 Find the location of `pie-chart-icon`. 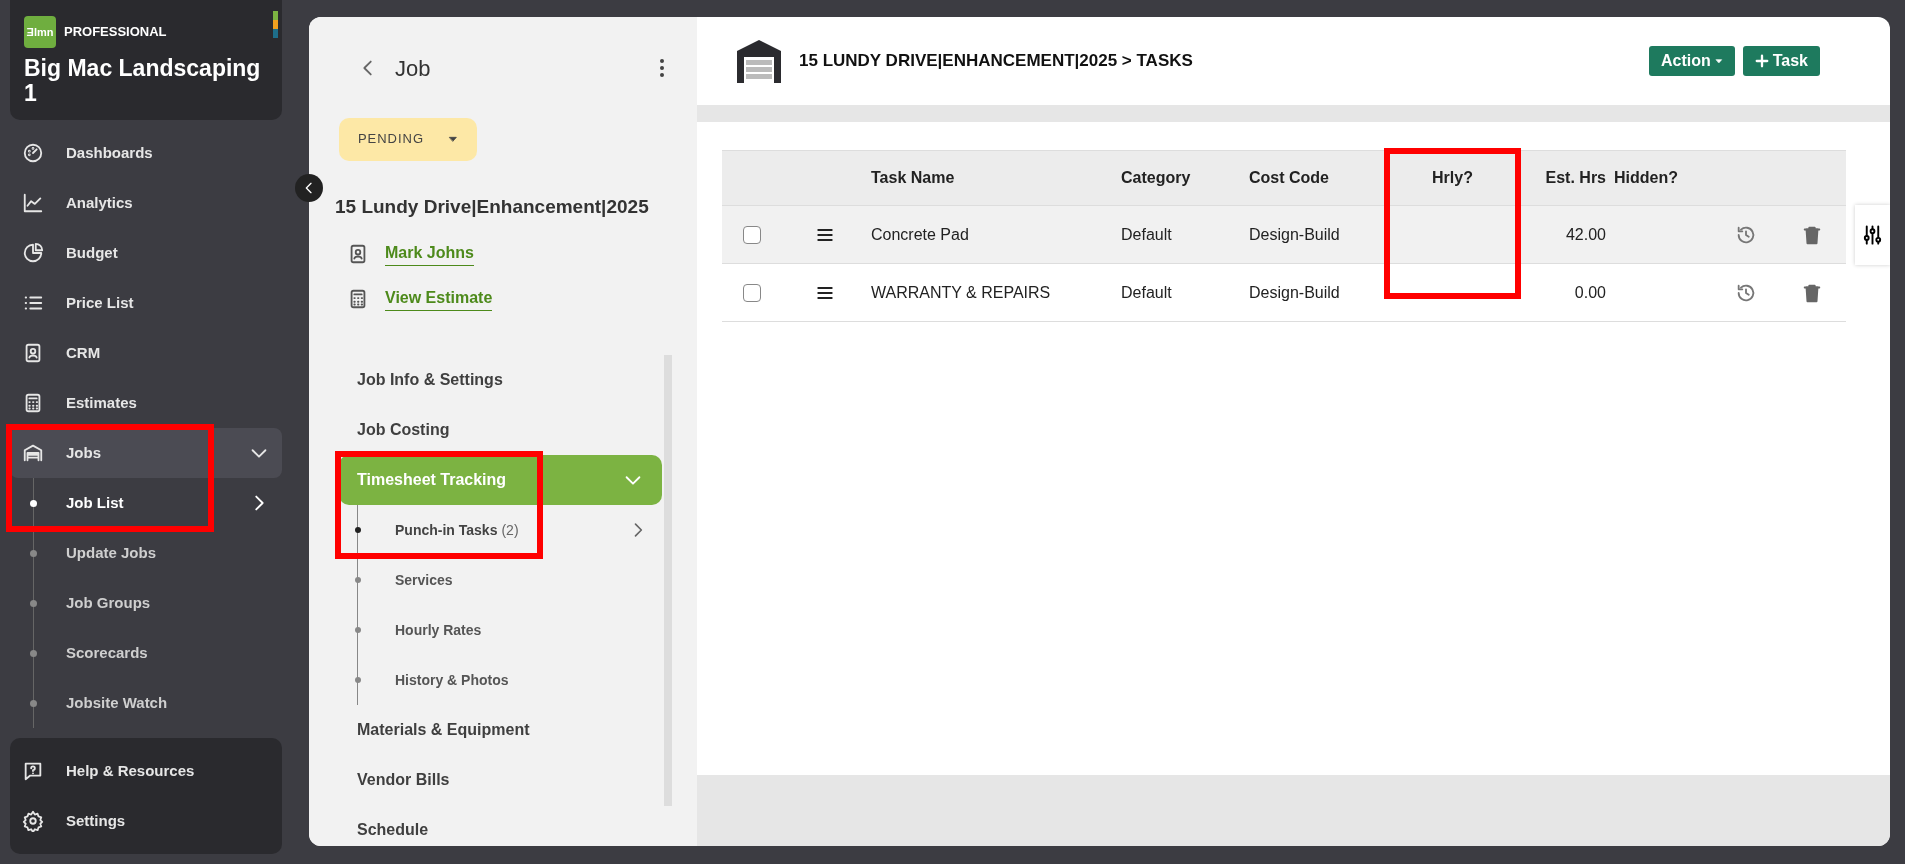

pie-chart-icon is located at coordinates (33, 253).